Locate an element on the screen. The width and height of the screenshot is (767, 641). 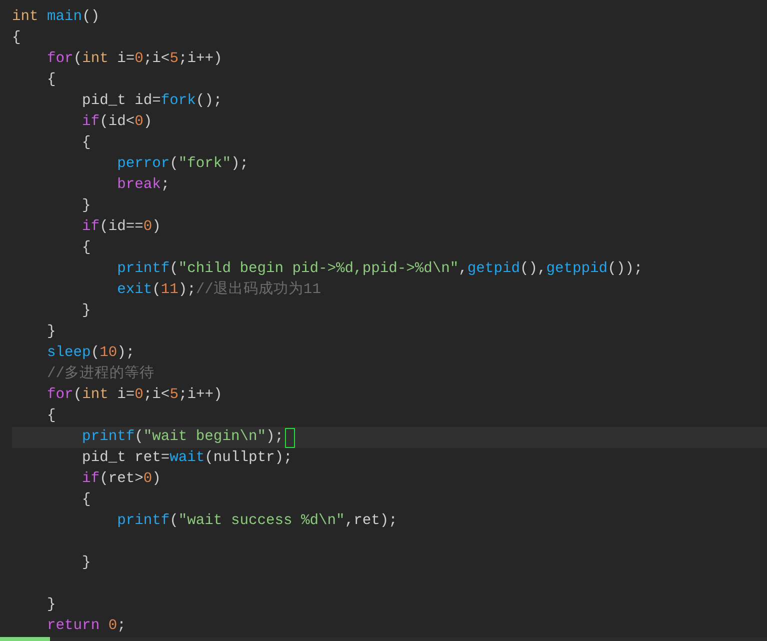
code-line: if(ret>0) is located at coordinates (121, 479).